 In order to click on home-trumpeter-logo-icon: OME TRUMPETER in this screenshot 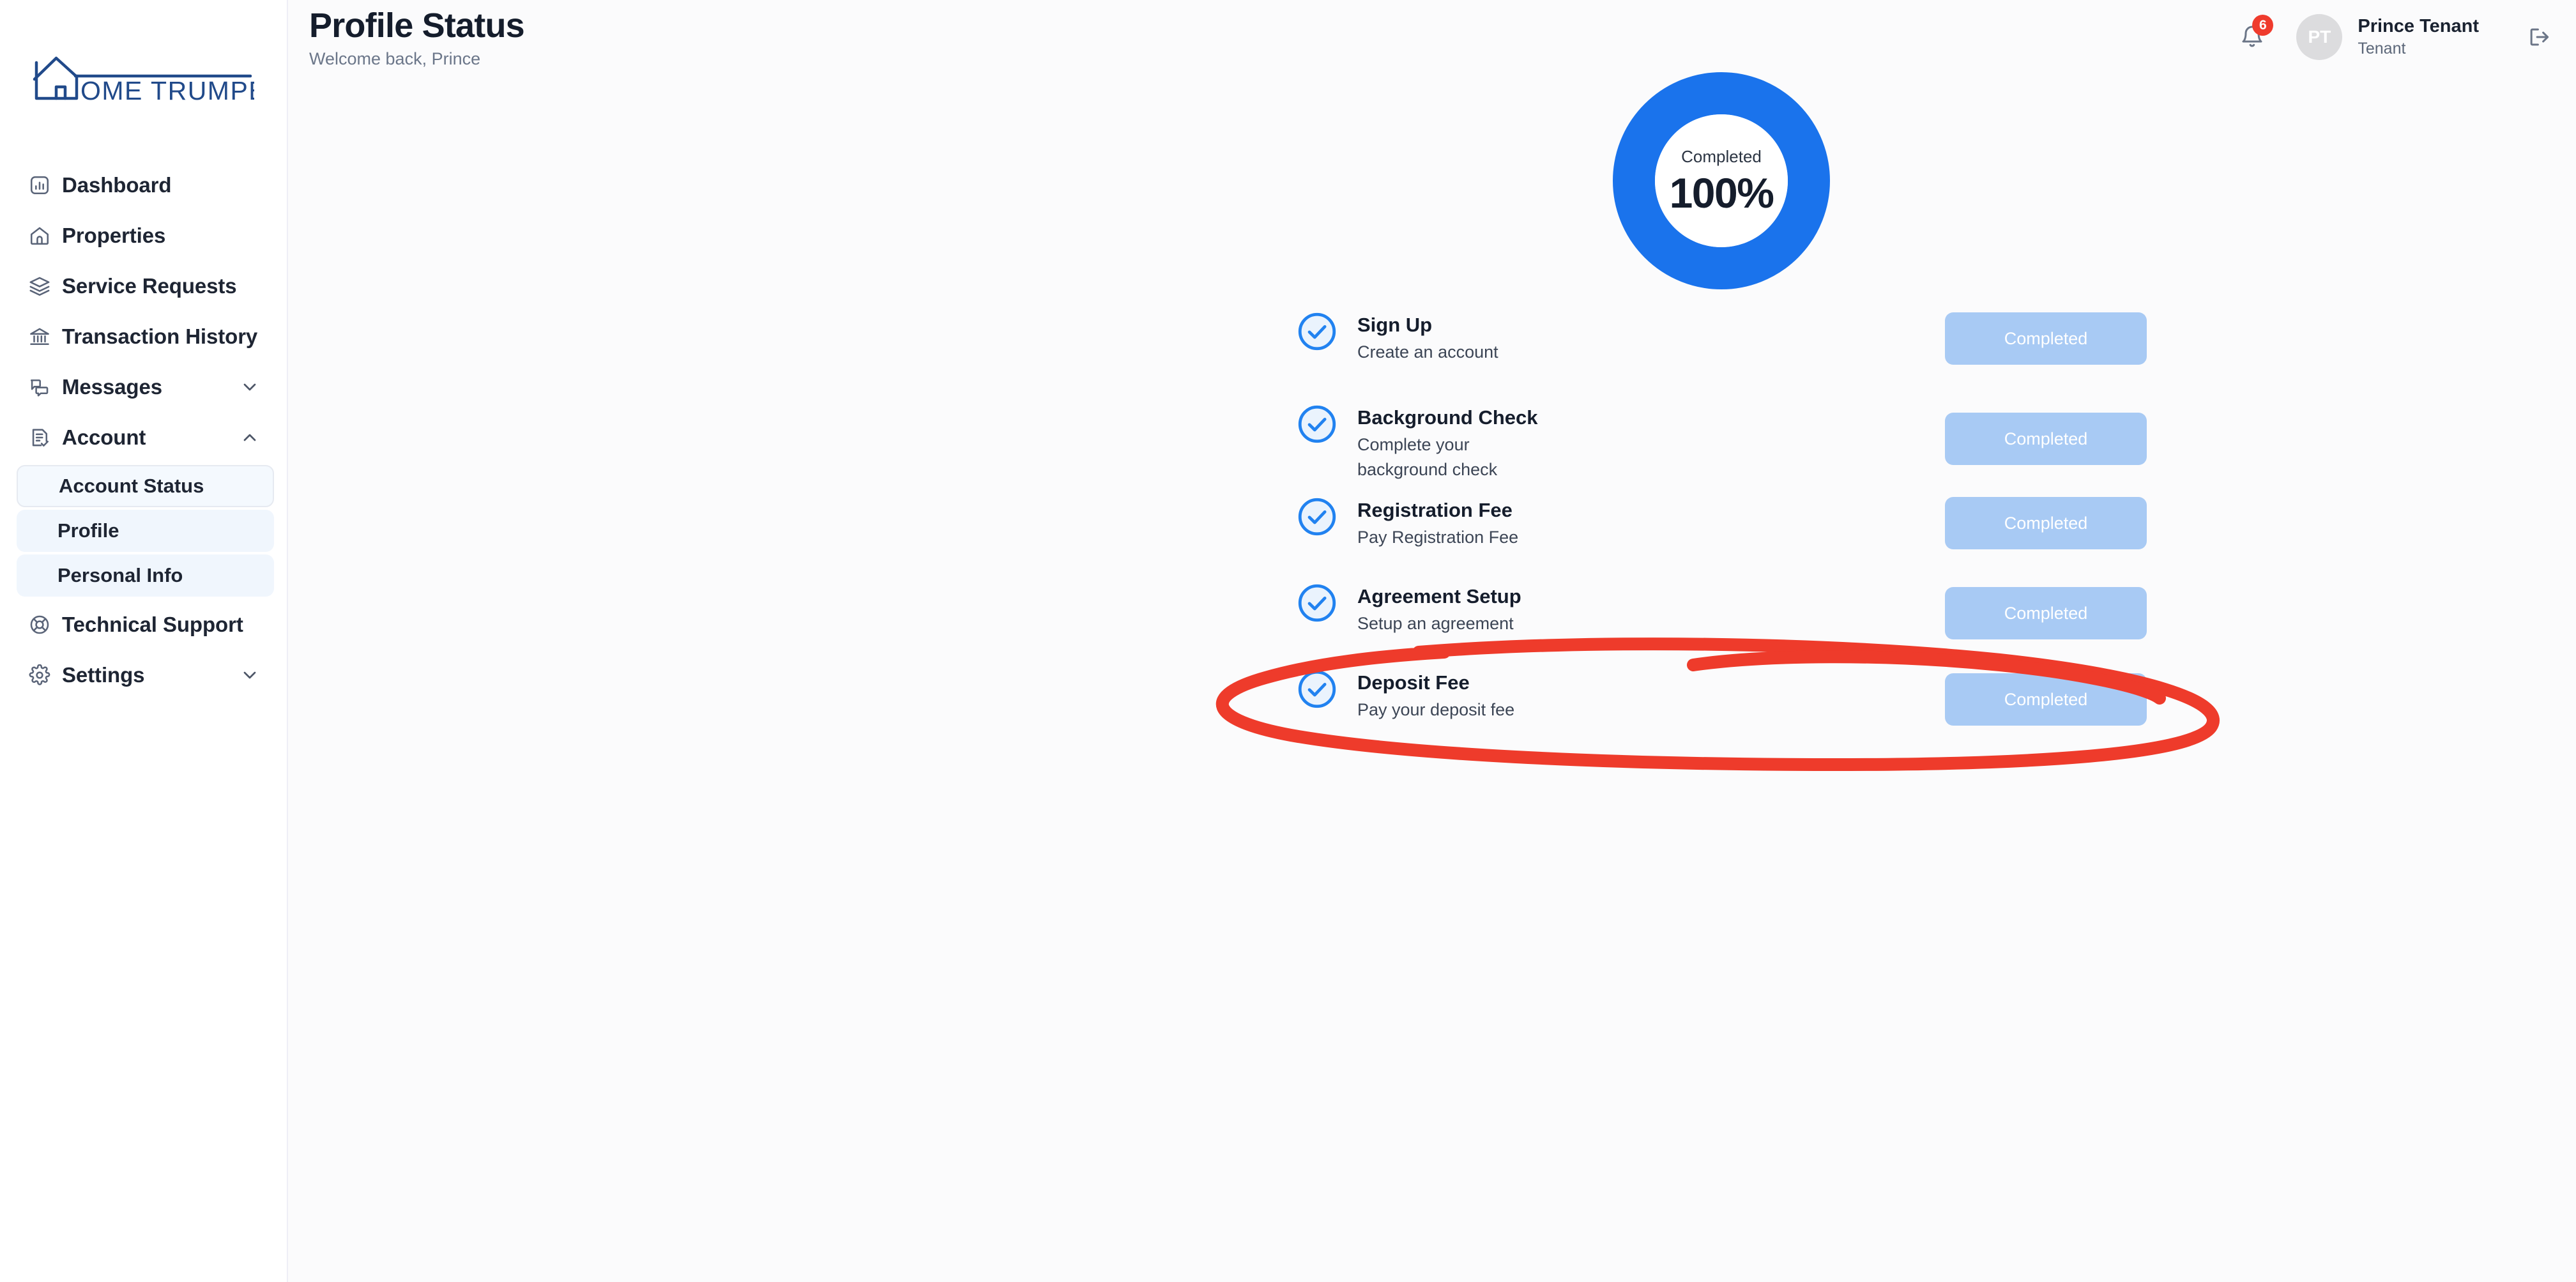, I will do `click(143, 81)`.